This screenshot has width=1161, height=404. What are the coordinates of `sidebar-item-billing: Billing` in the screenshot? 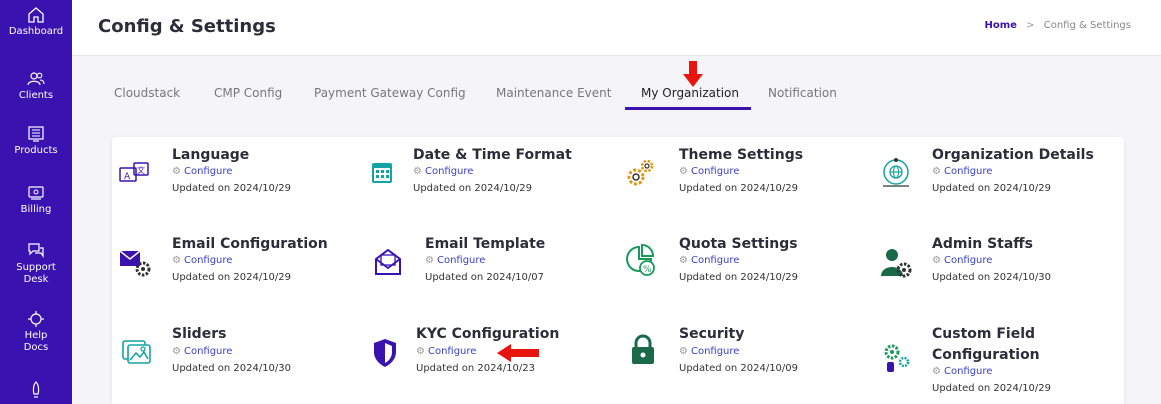 It's located at (36, 200).